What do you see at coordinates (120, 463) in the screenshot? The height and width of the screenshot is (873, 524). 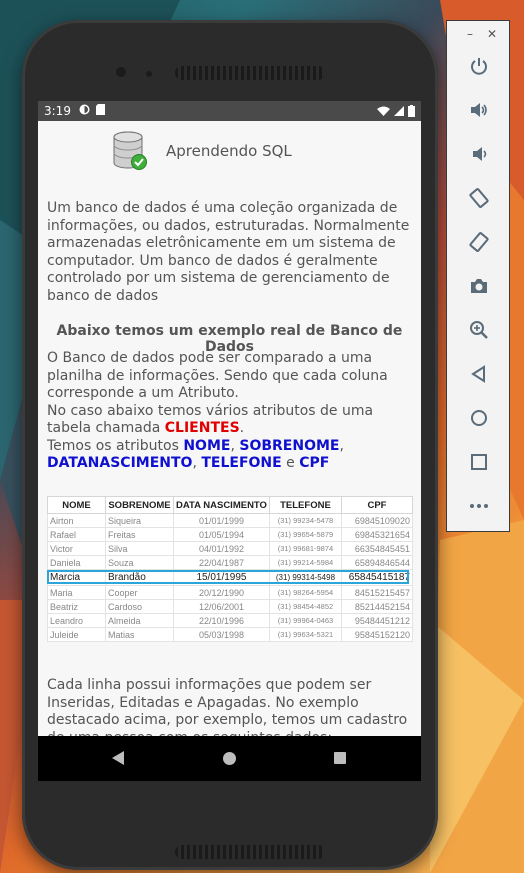 I see `attribute-datanascimento: DATANASCIMENTO` at bounding box center [120, 463].